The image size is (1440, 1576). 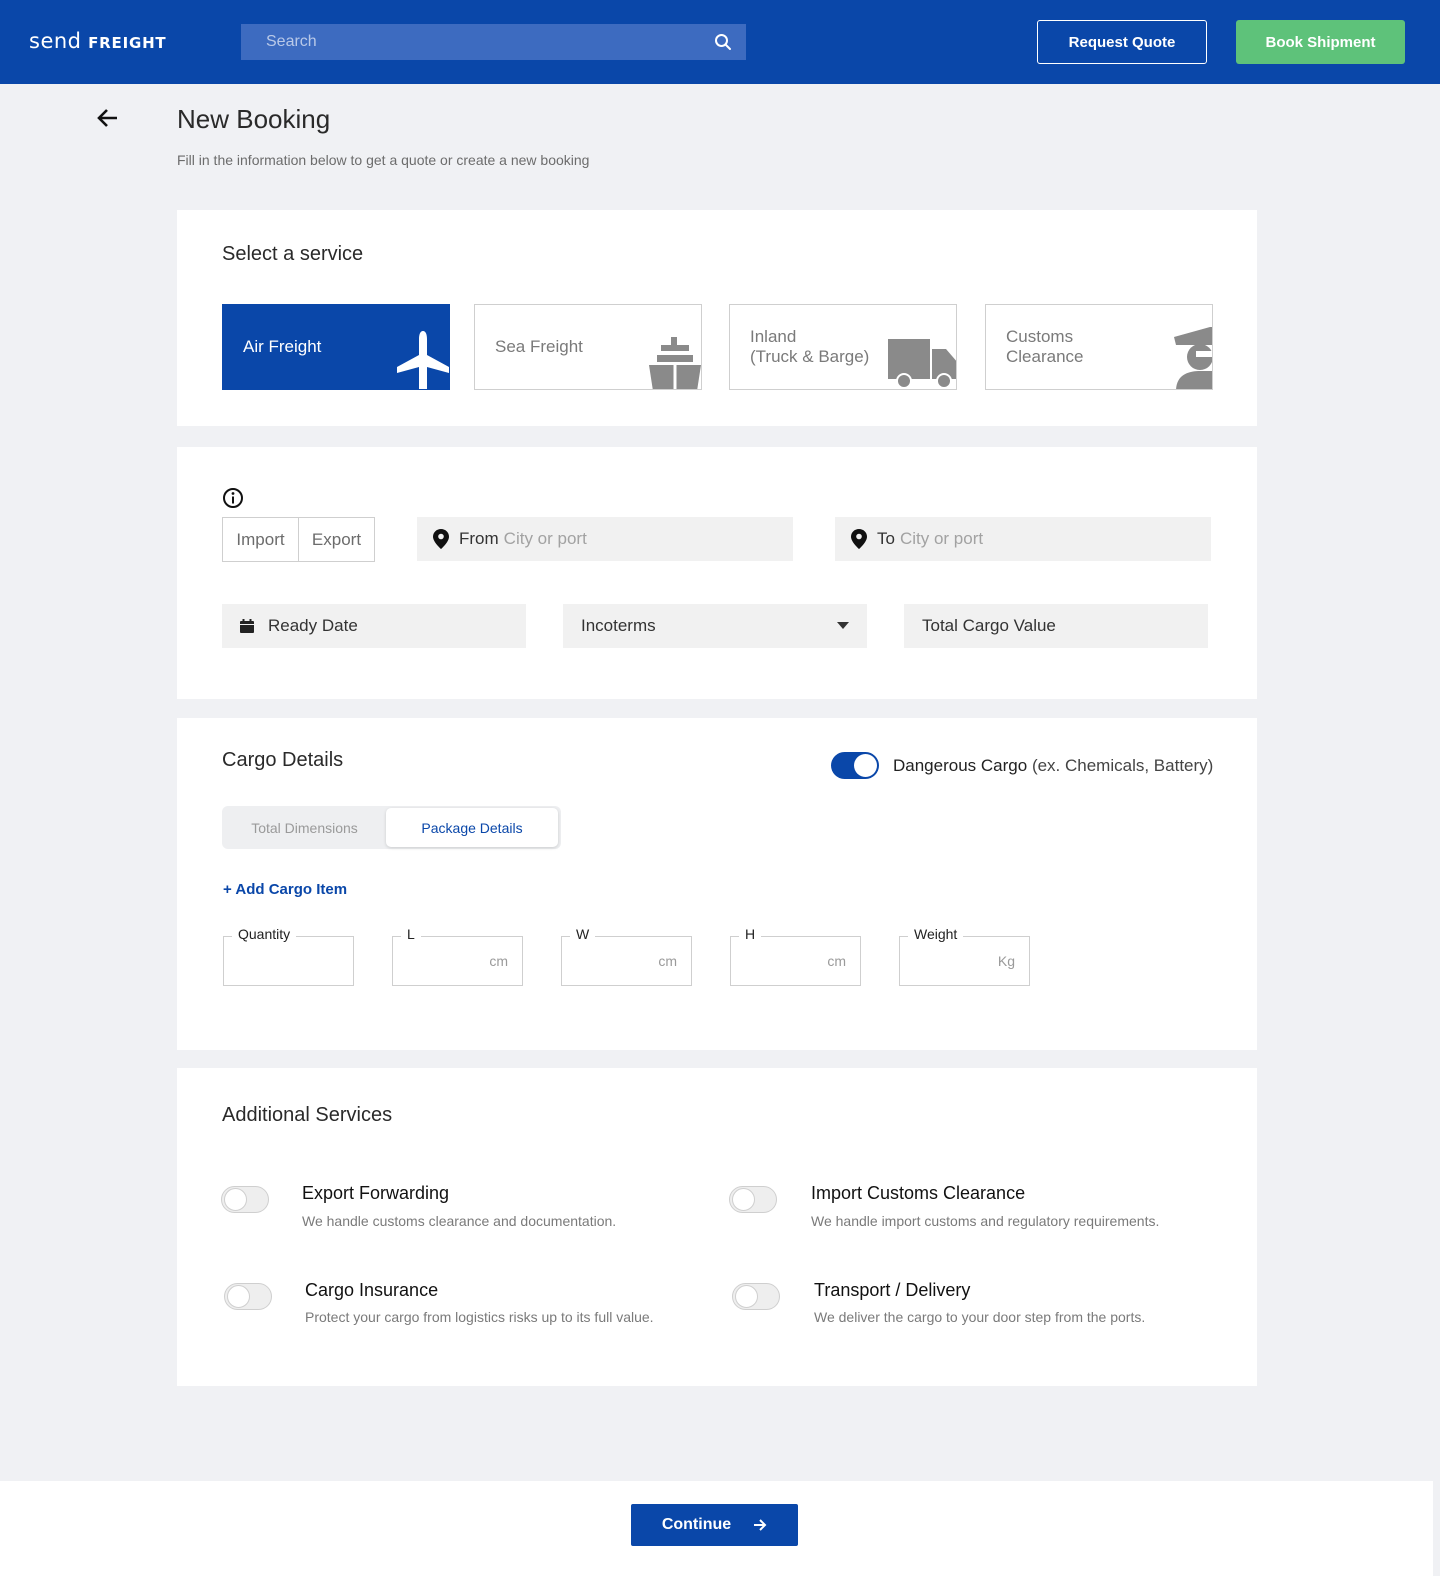 I want to click on search-bar, so click(x=493, y=42).